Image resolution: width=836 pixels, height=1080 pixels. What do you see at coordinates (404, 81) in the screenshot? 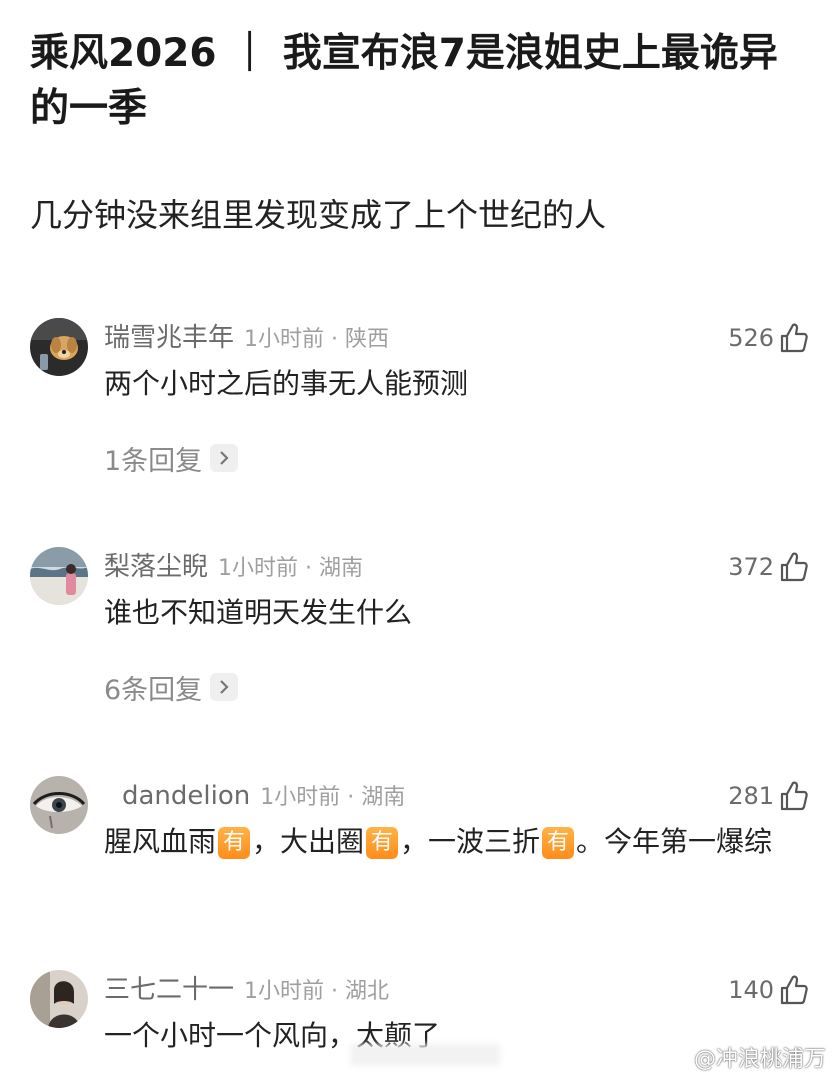
I see `post-title: 乘风2026 ｜ 我宣布浪7是浪姐史上最诡异的一季` at bounding box center [404, 81].